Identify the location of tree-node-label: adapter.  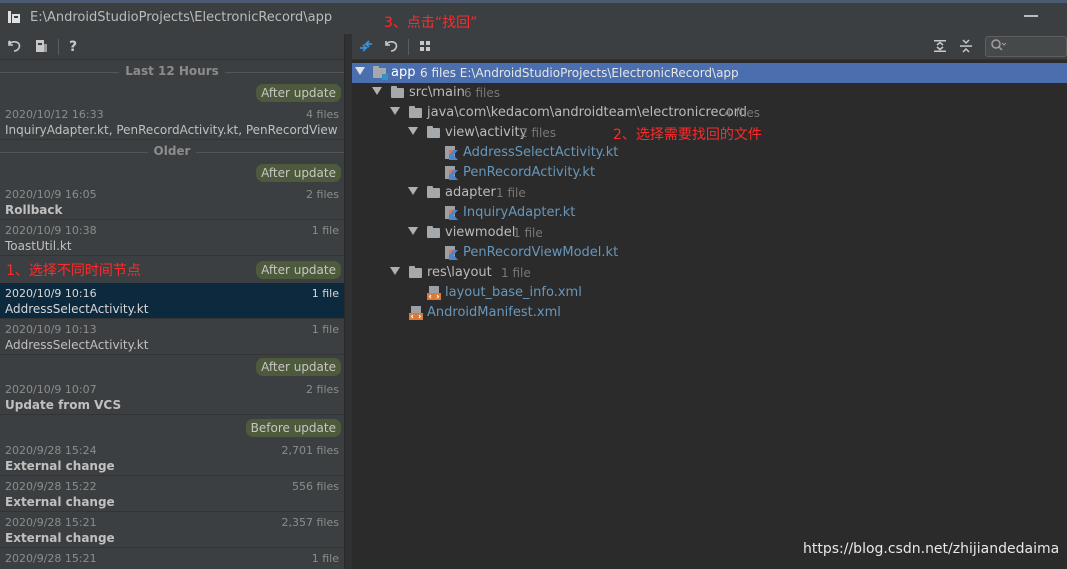
(470, 192).